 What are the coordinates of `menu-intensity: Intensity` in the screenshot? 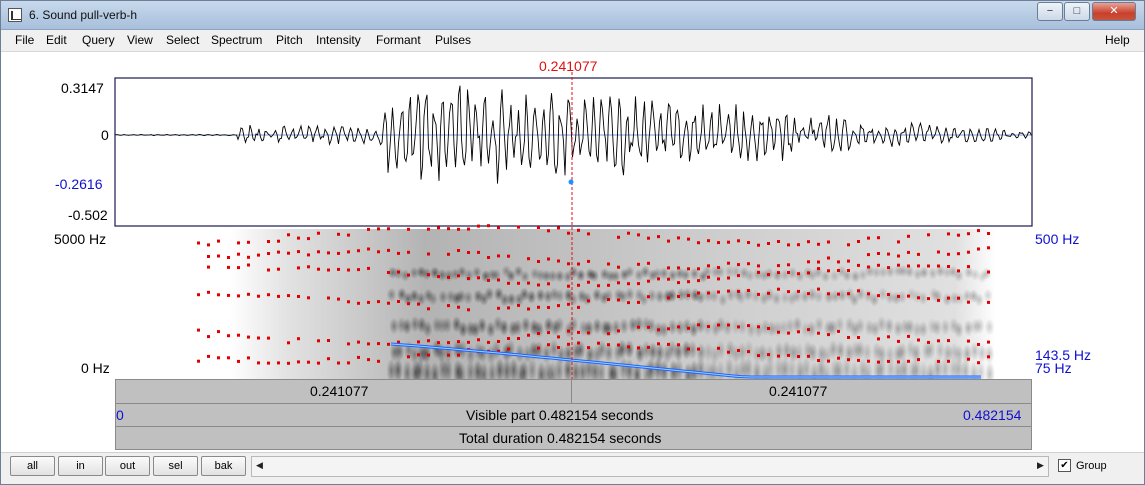 It's located at (338, 40).